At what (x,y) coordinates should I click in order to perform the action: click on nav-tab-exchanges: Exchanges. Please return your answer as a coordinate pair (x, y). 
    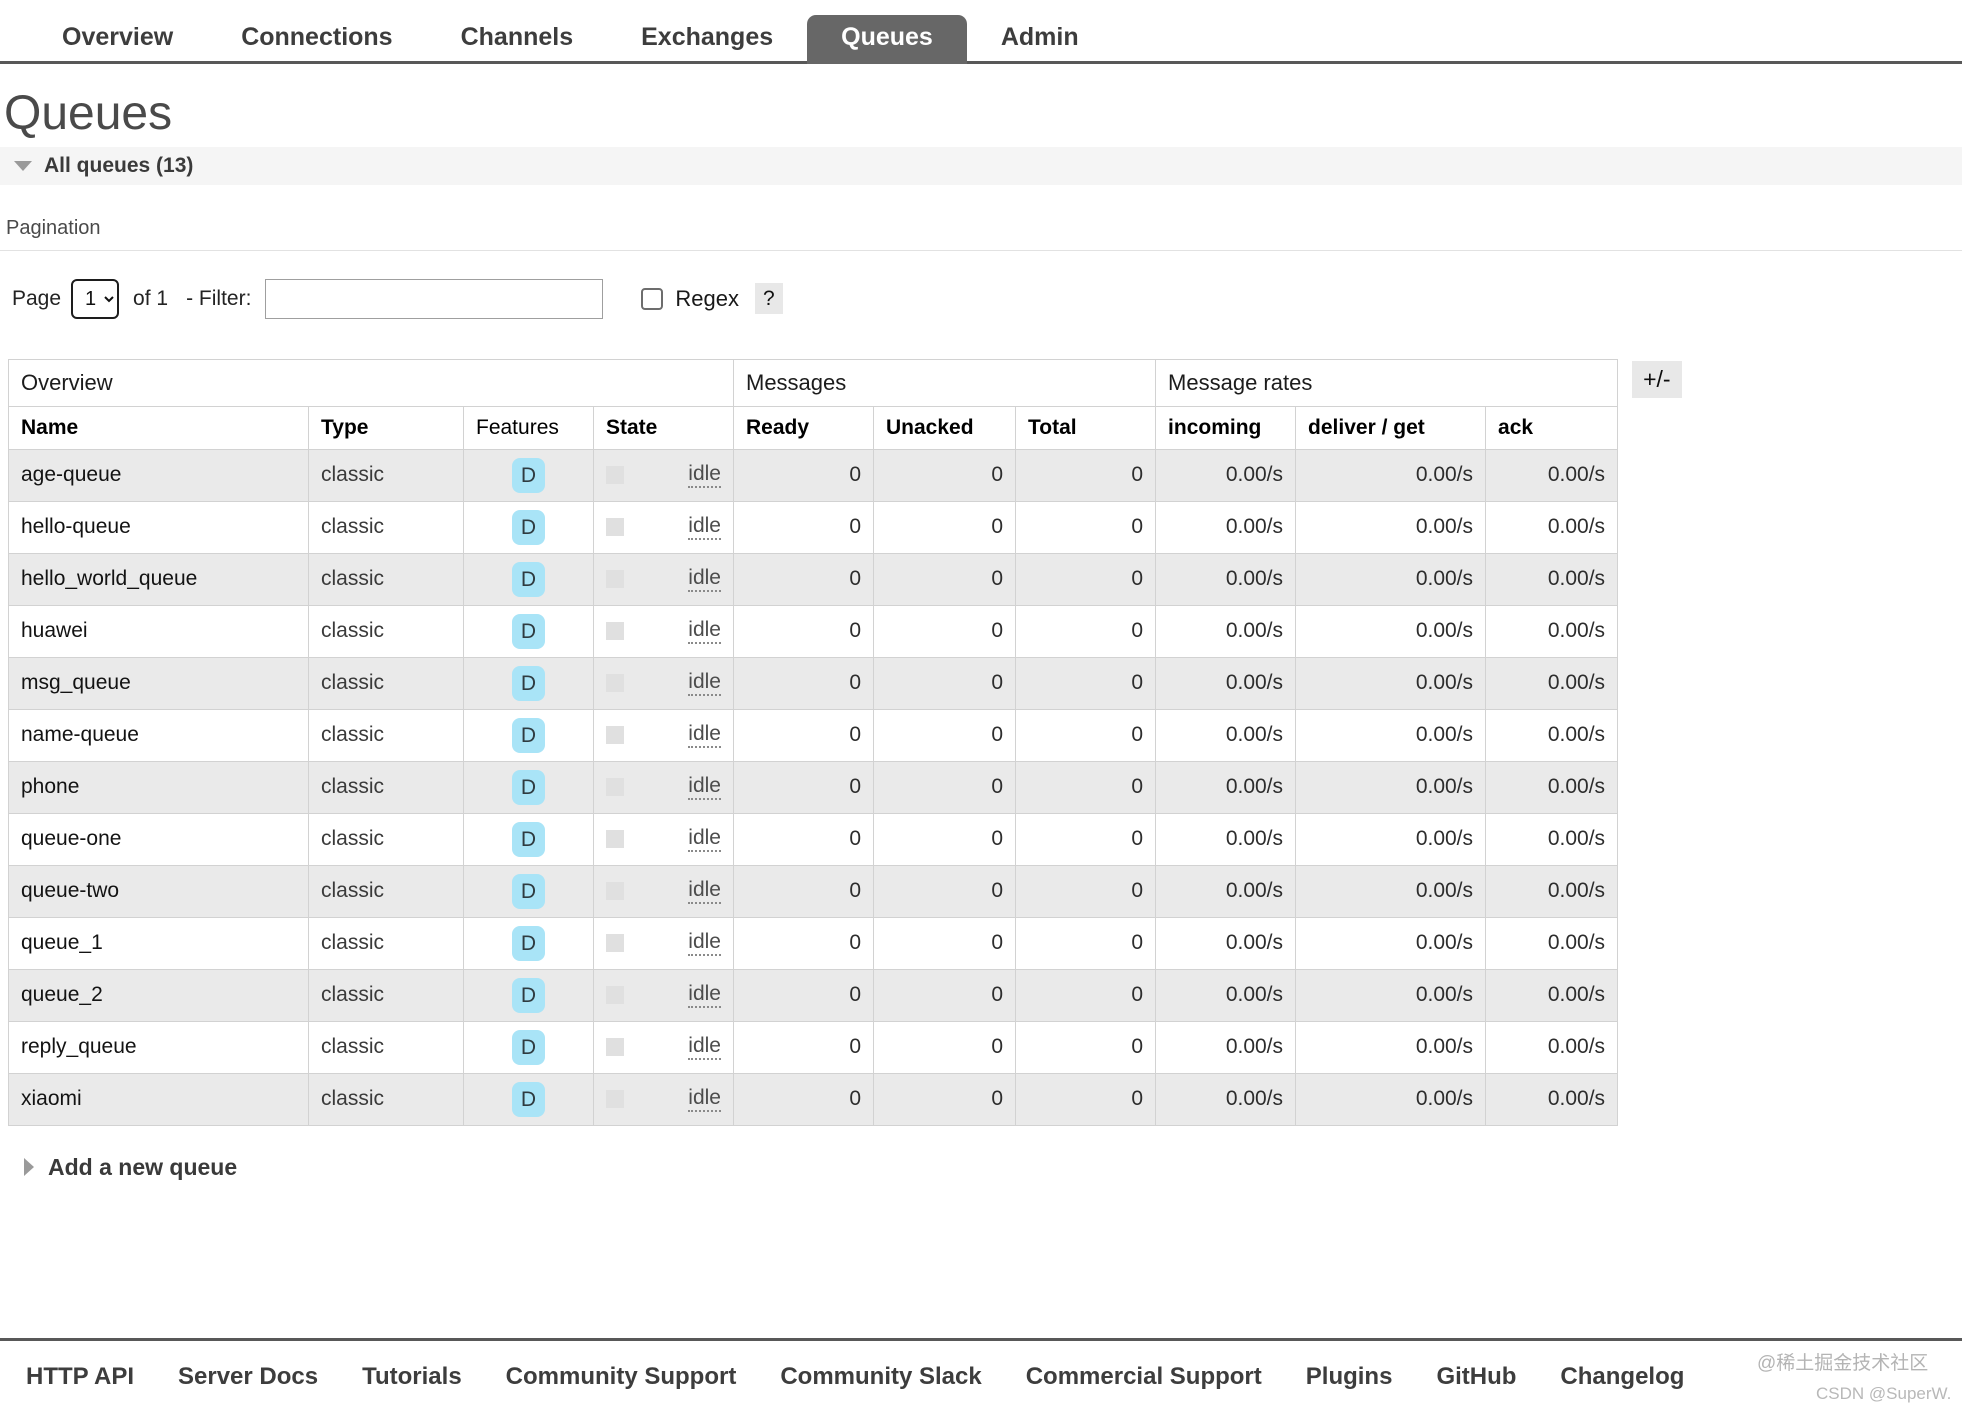
    Looking at the image, I should click on (707, 39).